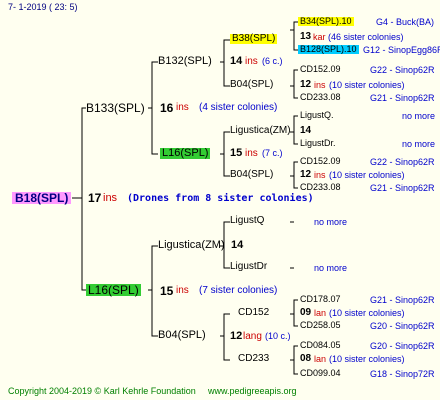 The height and width of the screenshot is (400, 440). I want to click on g2-queen-3-num: 14, so click(237, 245).